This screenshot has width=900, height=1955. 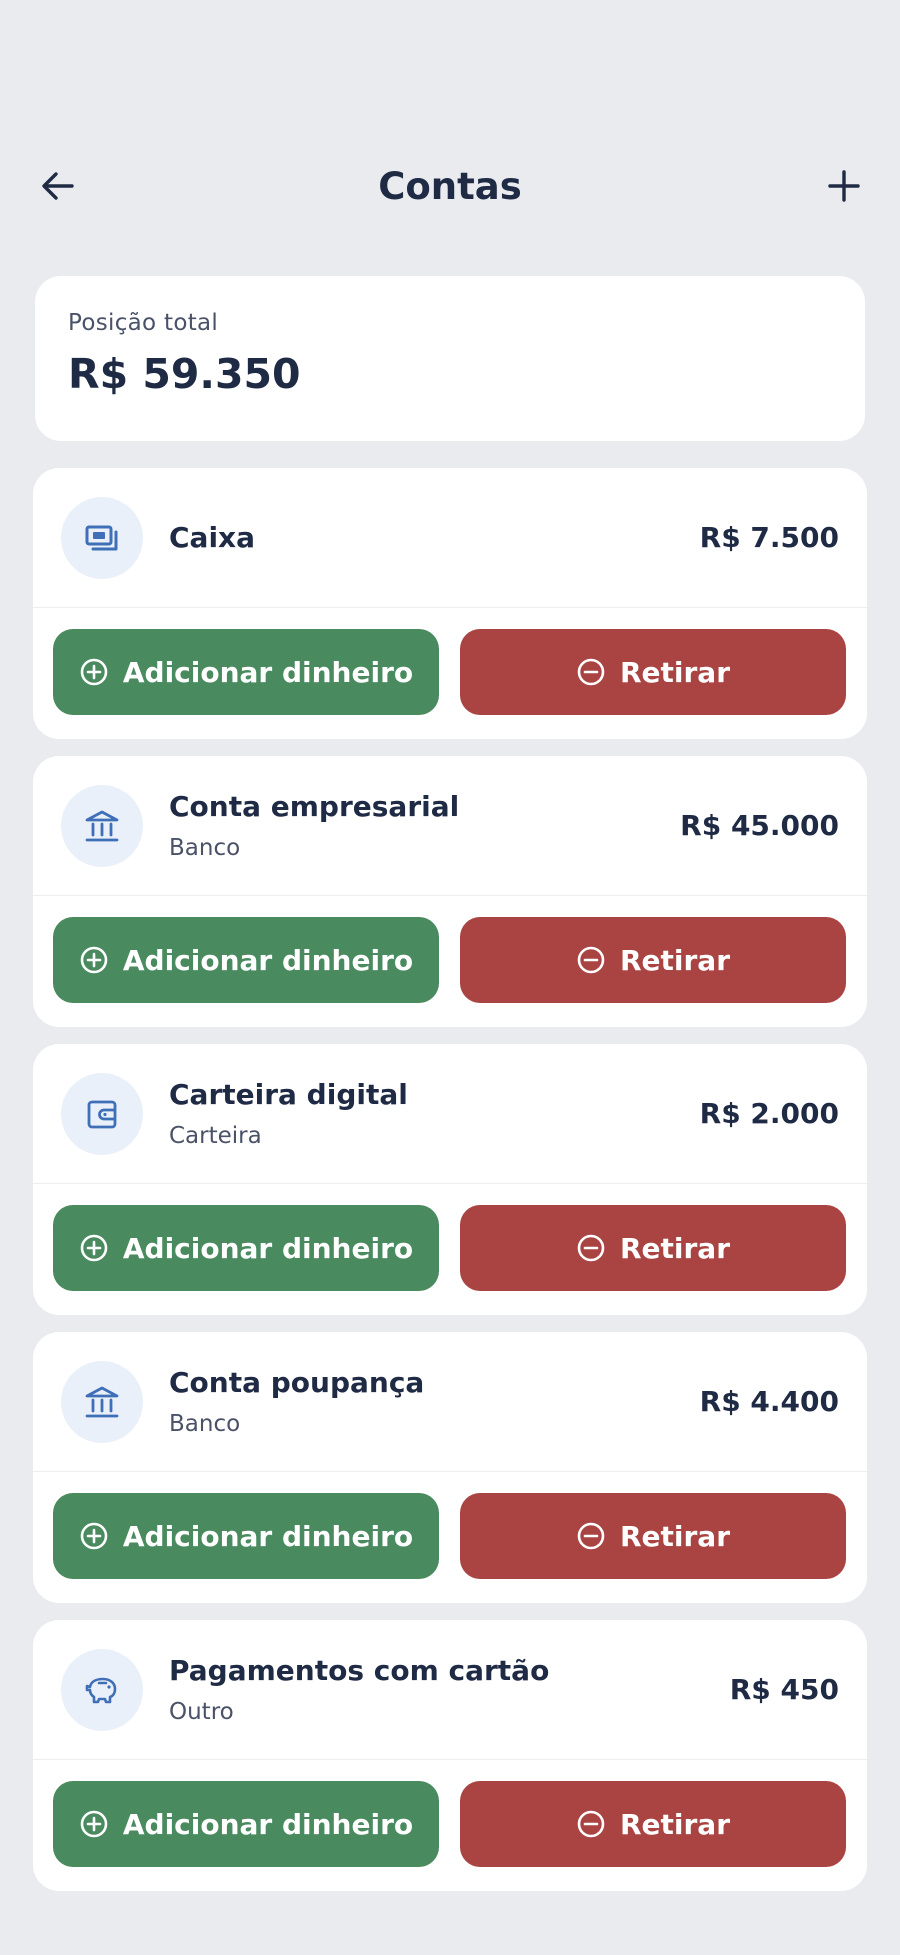 What do you see at coordinates (212, 537) in the screenshot?
I see `account-name: Caixa` at bounding box center [212, 537].